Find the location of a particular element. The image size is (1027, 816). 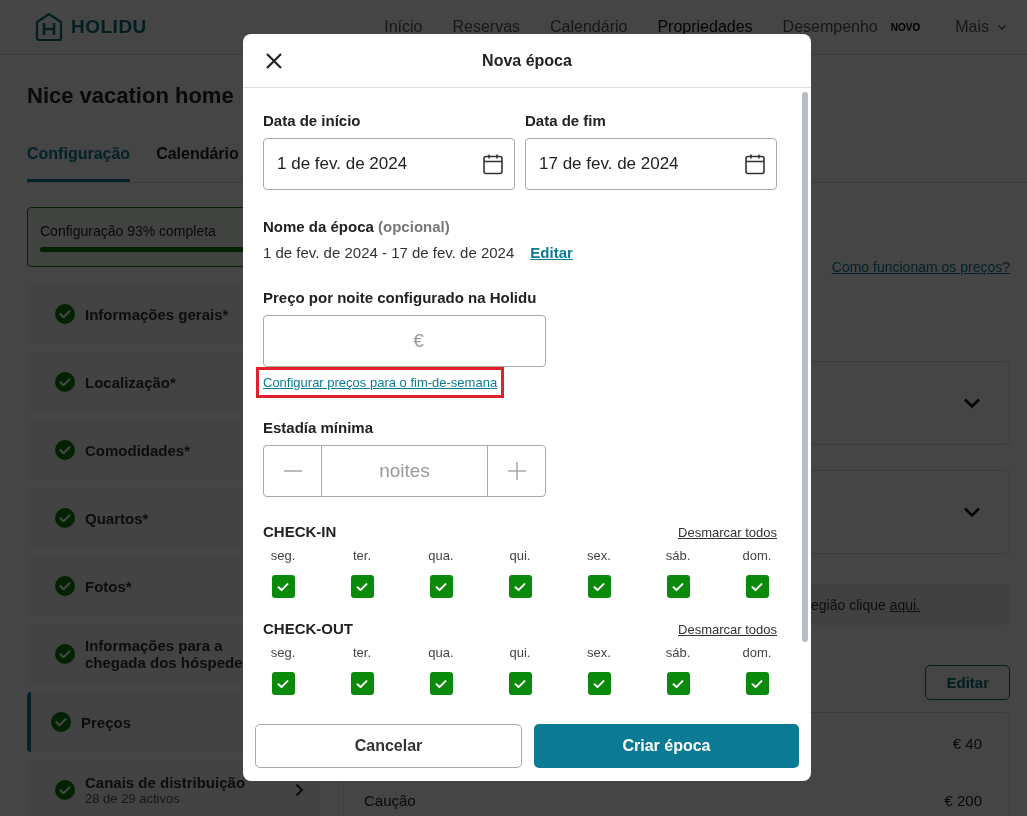

field-label: Data de início is located at coordinates (312, 120).